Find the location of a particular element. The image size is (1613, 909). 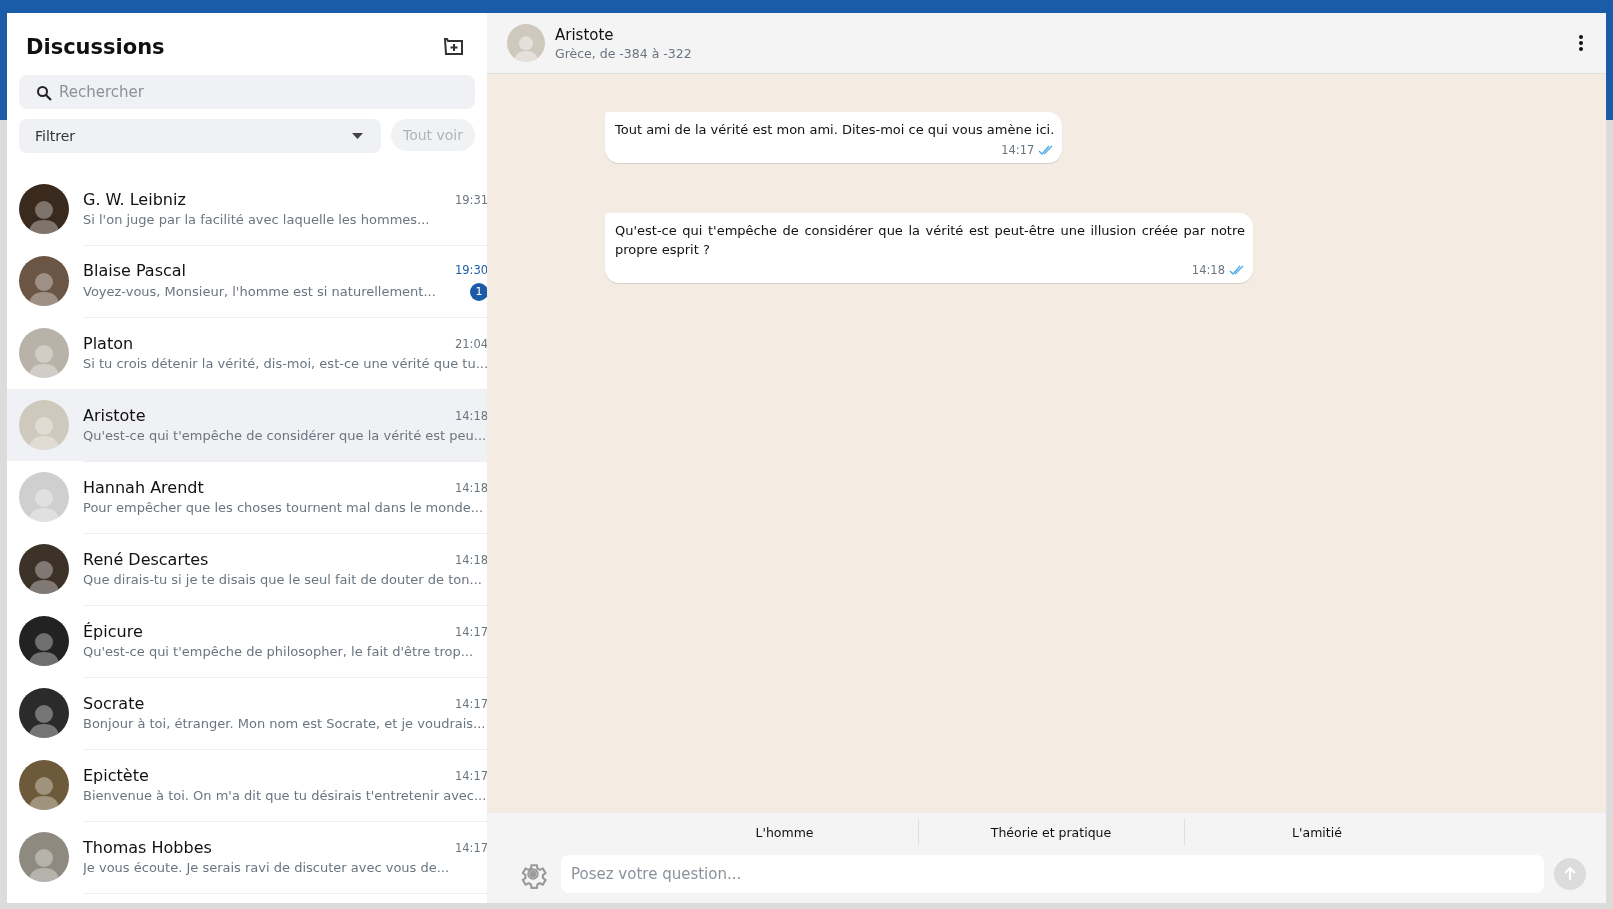

suggestion-chip: L'amitié is located at coordinates (1316, 832).